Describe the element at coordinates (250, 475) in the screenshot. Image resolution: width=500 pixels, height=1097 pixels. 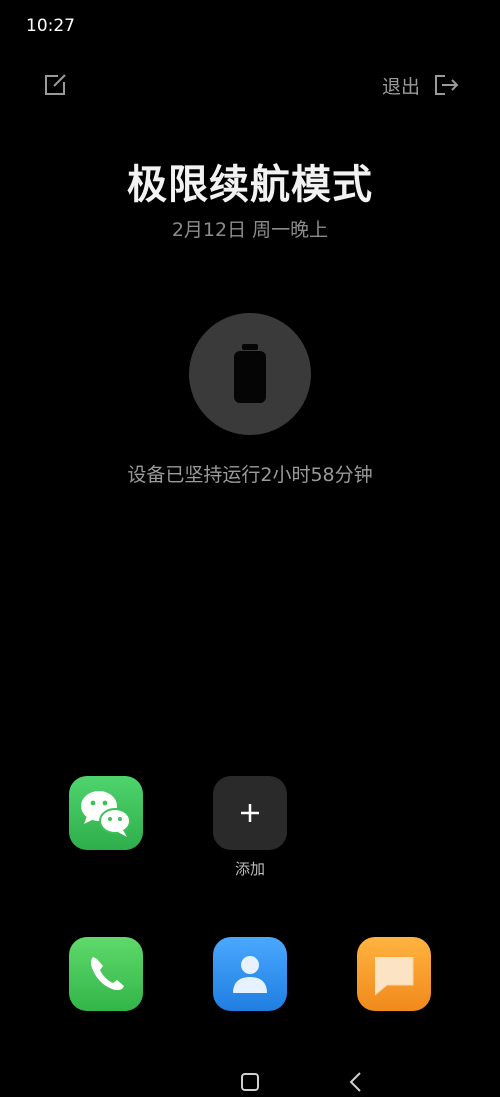
I see `uptime-text: 设备已坚持运行2小时58分钟` at that location.